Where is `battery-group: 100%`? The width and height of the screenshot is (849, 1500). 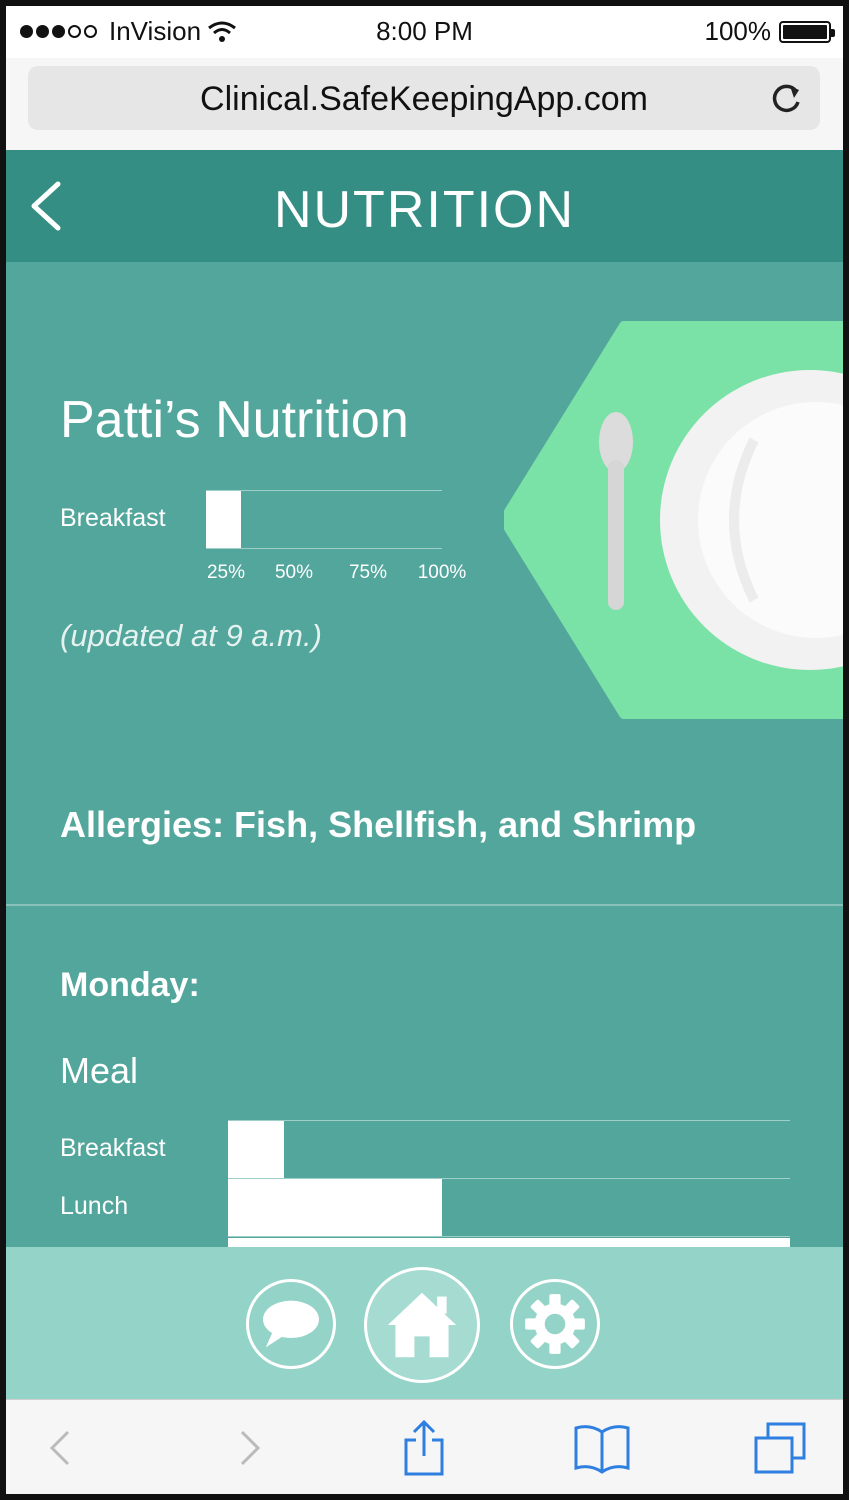
battery-group: 100% is located at coordinates (769, 31).